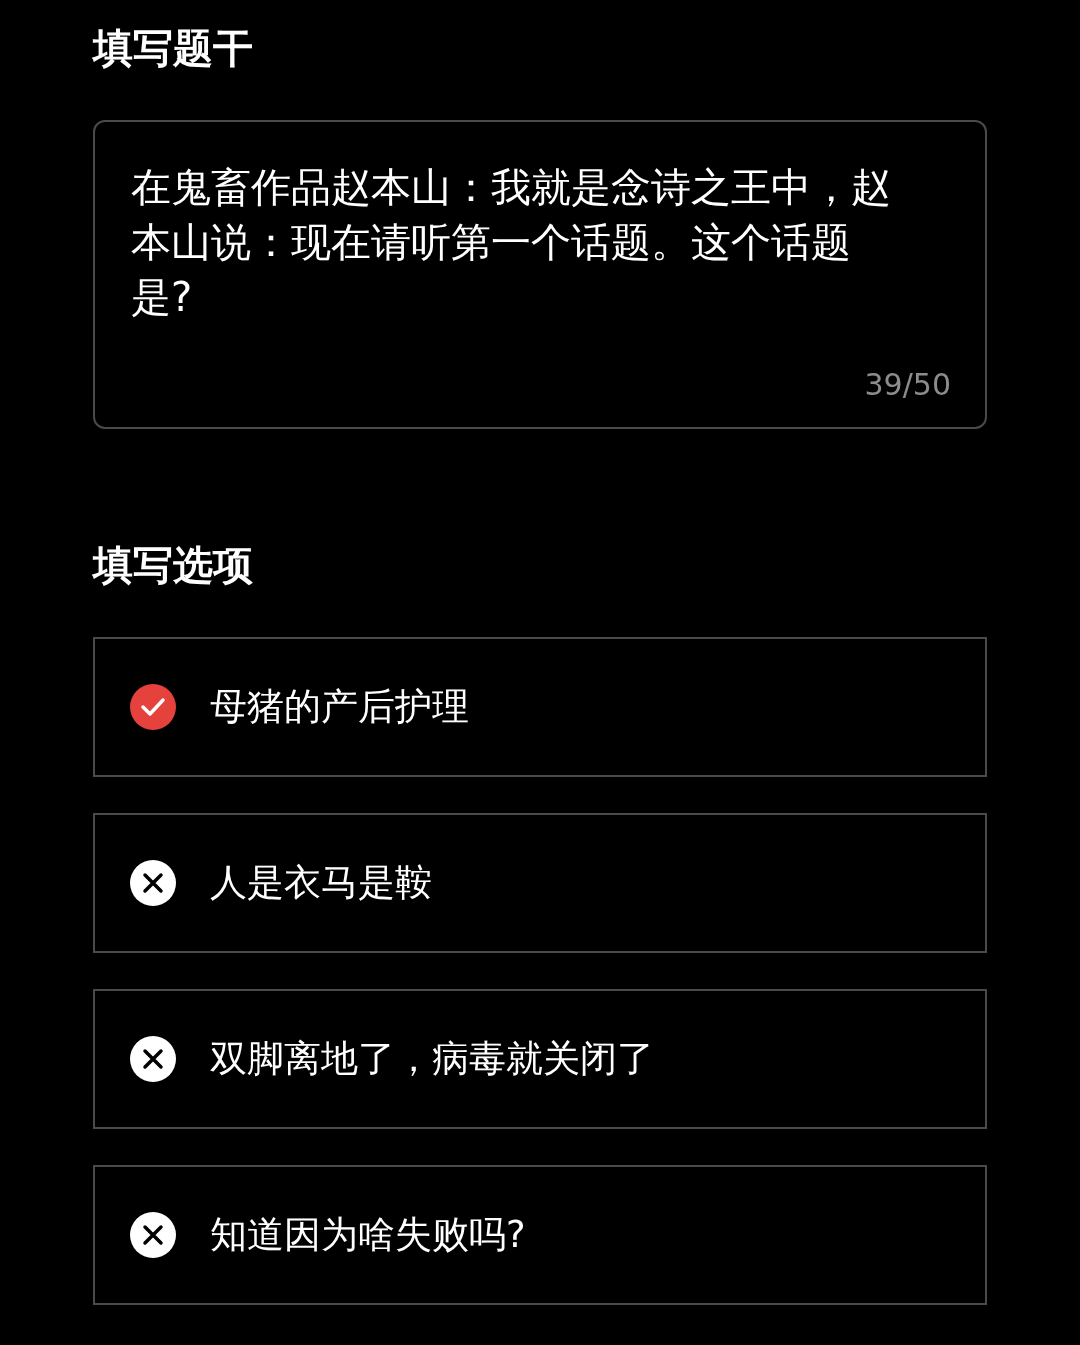 The width and height of the screenshot is (1080, 1345). Describe the element at coordinates (173, 565) in the screenshot. I see `section-title: 填写选项` at that location.